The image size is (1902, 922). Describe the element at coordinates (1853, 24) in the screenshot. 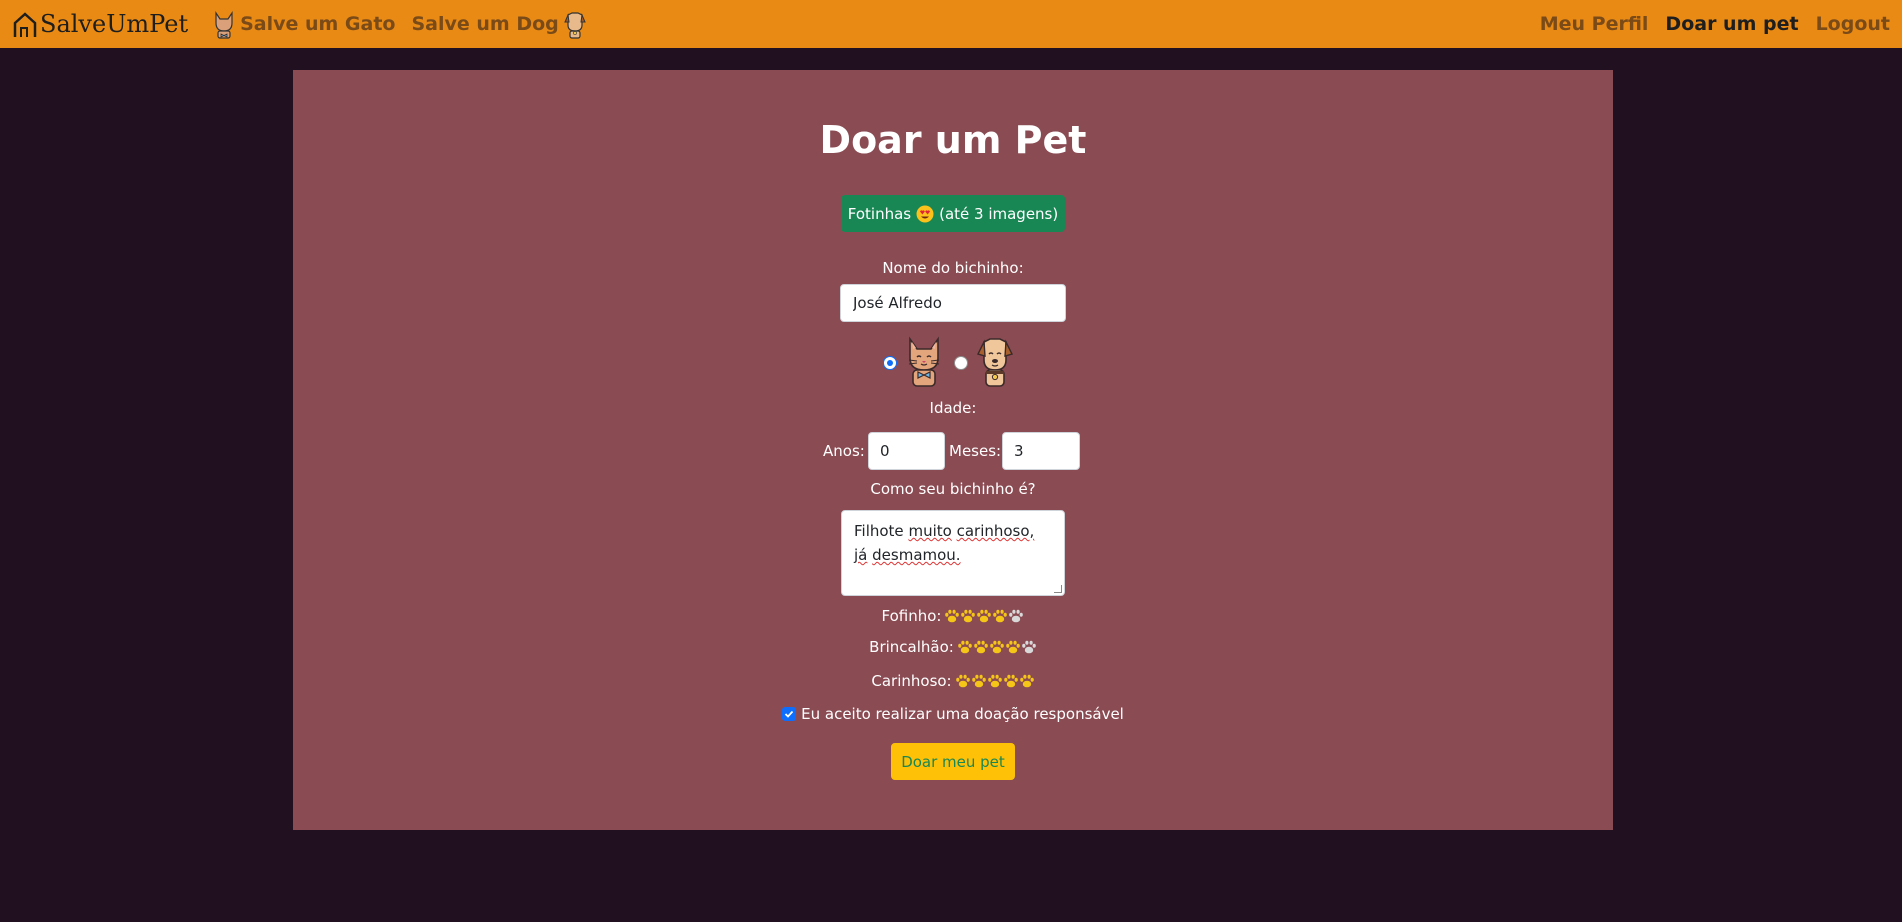

I see `nav-logout: Logout` at that location.